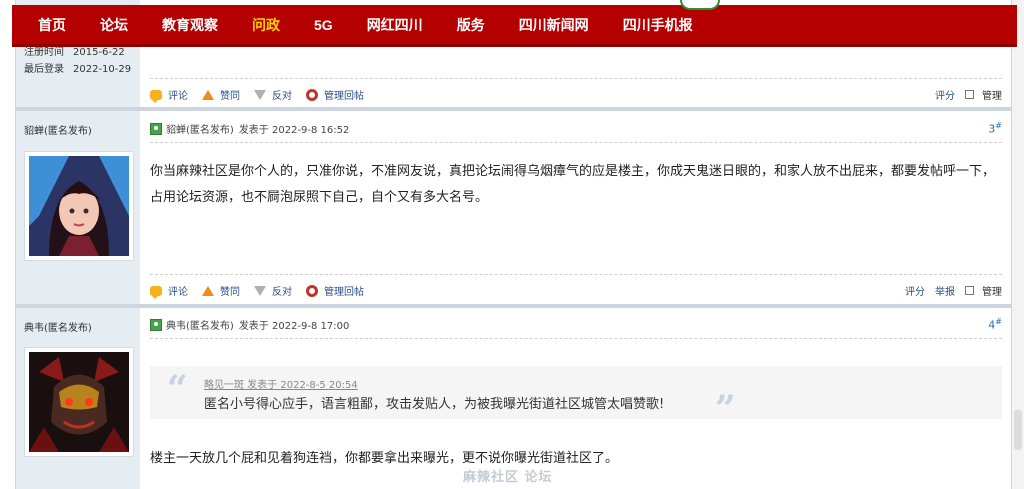  Describe the element at coordinates (200, 324) in the screenshot. I see `post3-author-link: 典韦(匿名发布)` at that location.